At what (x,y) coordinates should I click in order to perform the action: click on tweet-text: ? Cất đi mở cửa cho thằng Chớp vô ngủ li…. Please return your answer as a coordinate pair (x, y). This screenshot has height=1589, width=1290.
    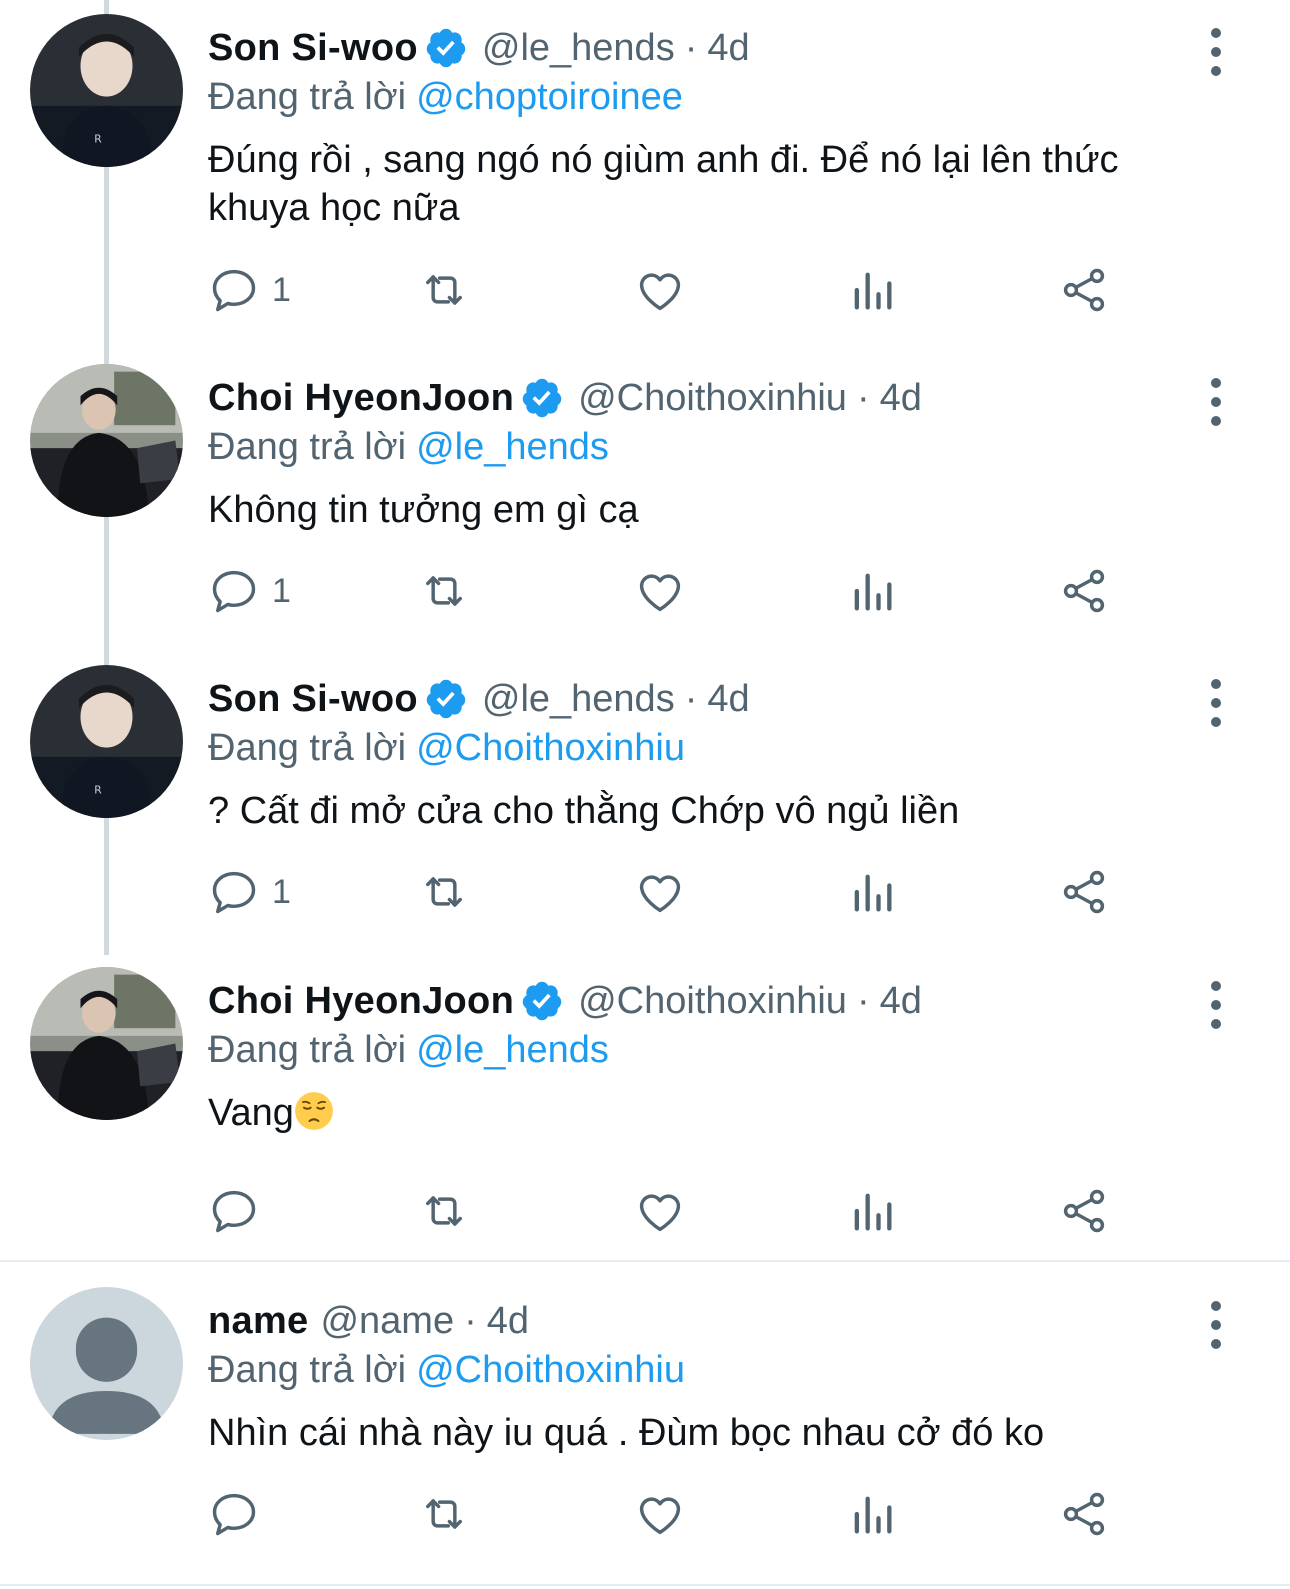
    Looking at the image, I should click on (584, 811).